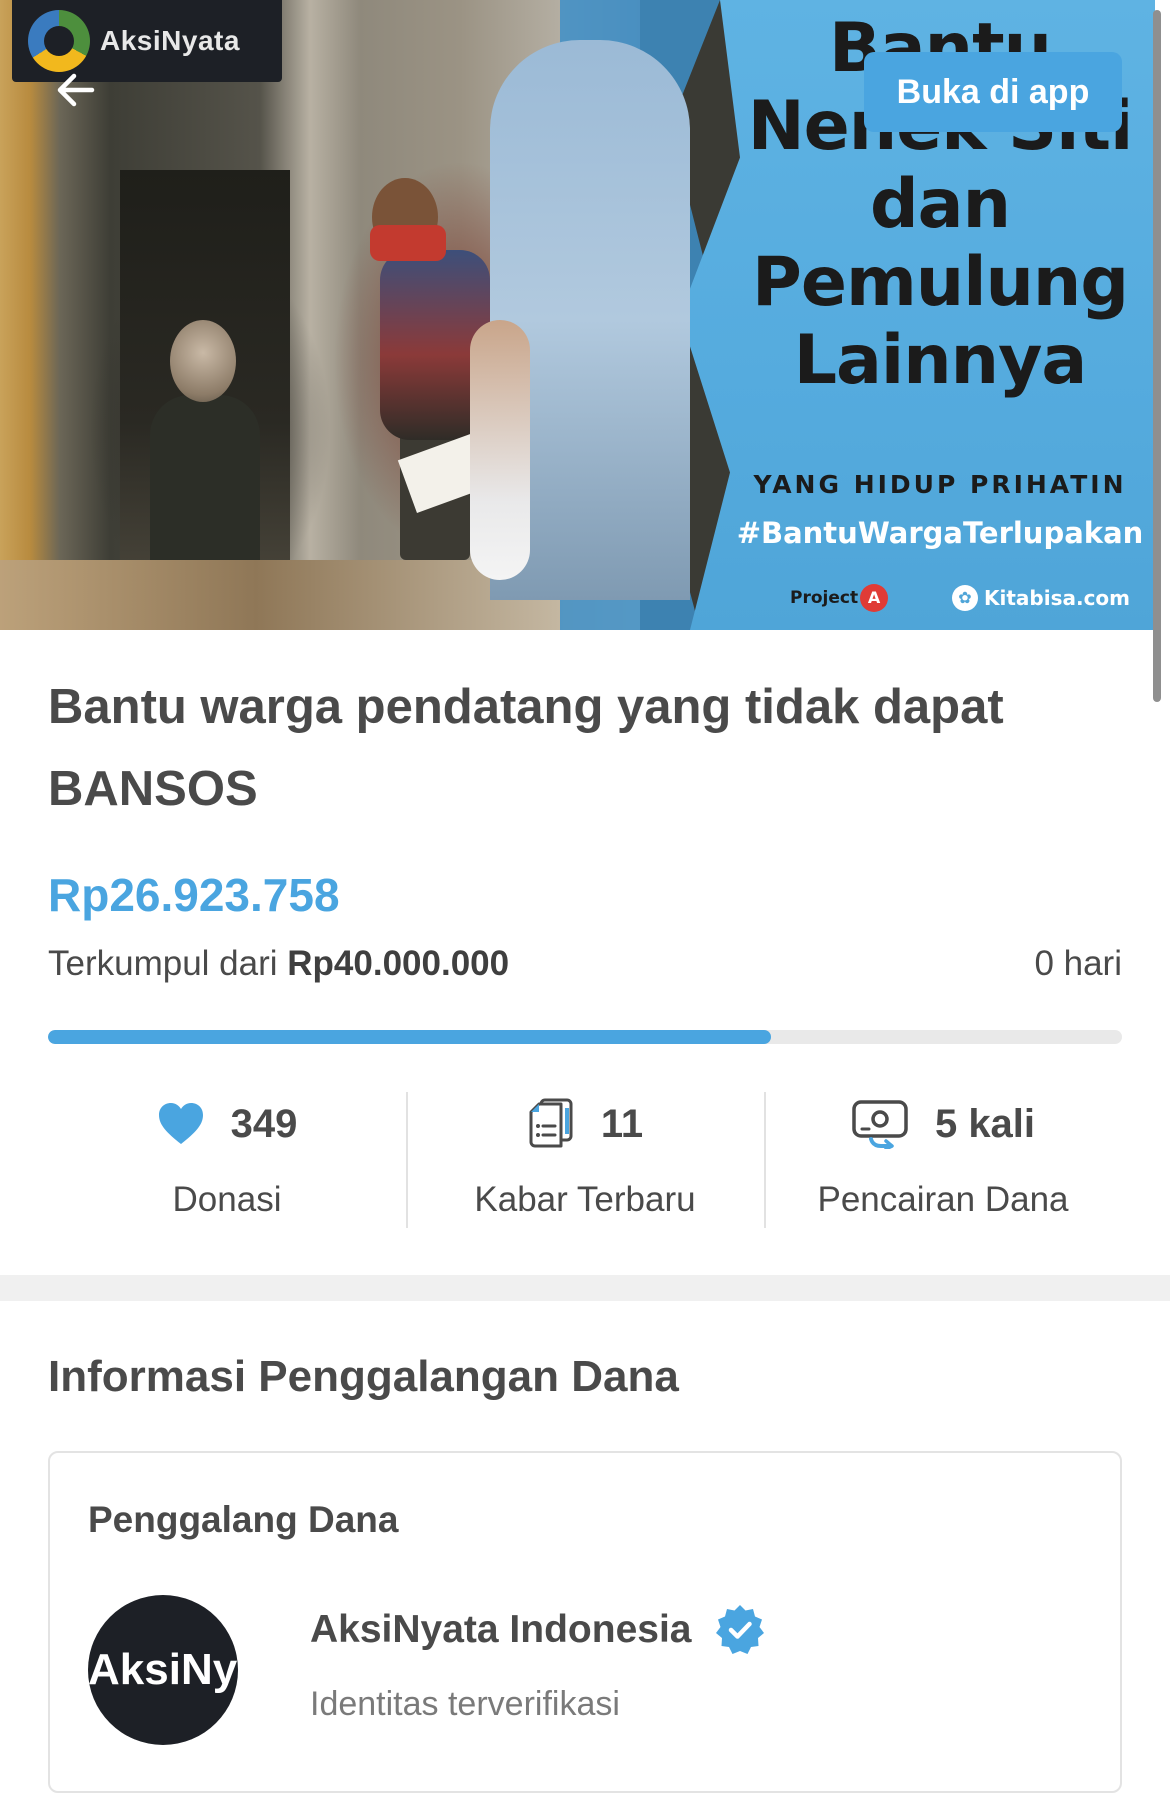 Image resolution: width=1170 pixels, height=1808 pixels. I want to click on stat-disbursements-value: 5 kali, so click(985, 1123).